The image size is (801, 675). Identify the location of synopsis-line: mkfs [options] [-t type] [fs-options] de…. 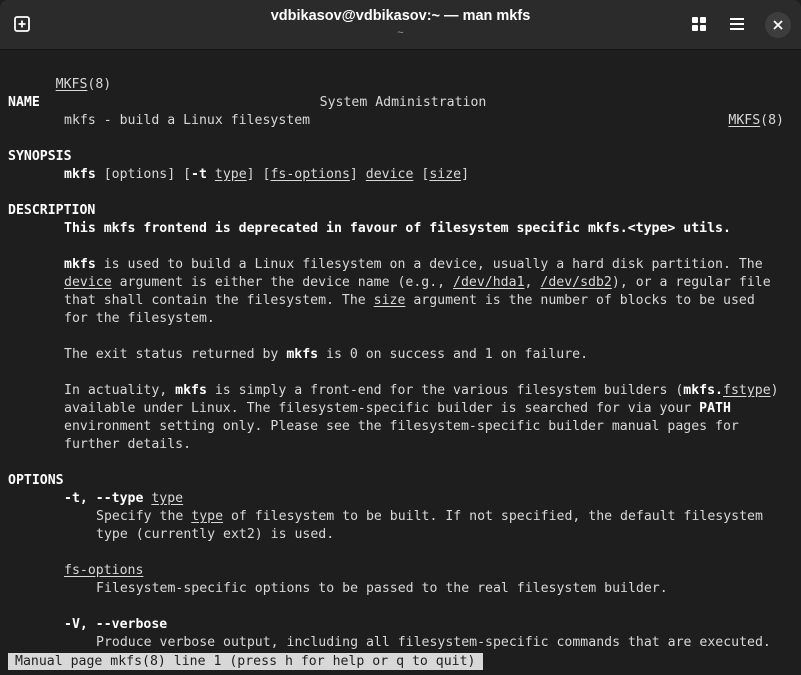
(267, 174).